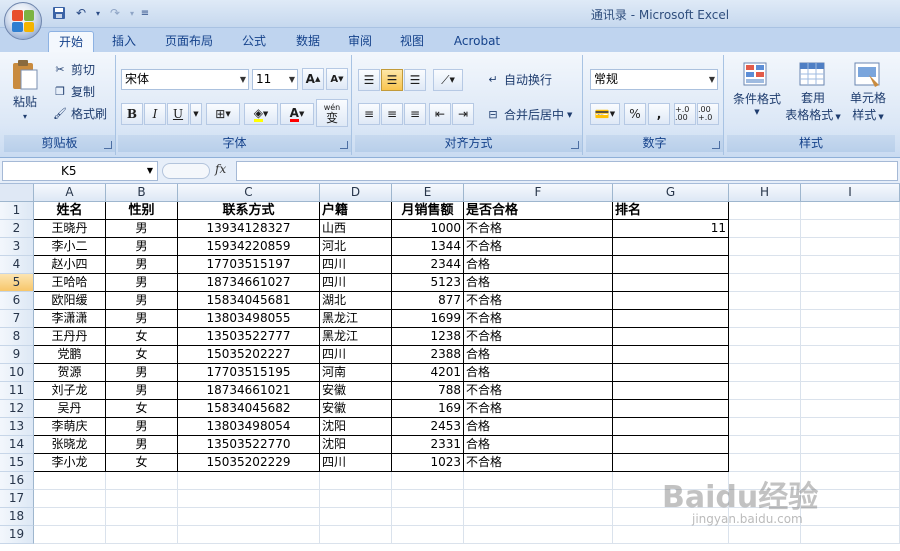  What do you see at coordinates (17, 247) in the screenshot?
I see `row-header-3: 3` at bounding box center [17, 247].